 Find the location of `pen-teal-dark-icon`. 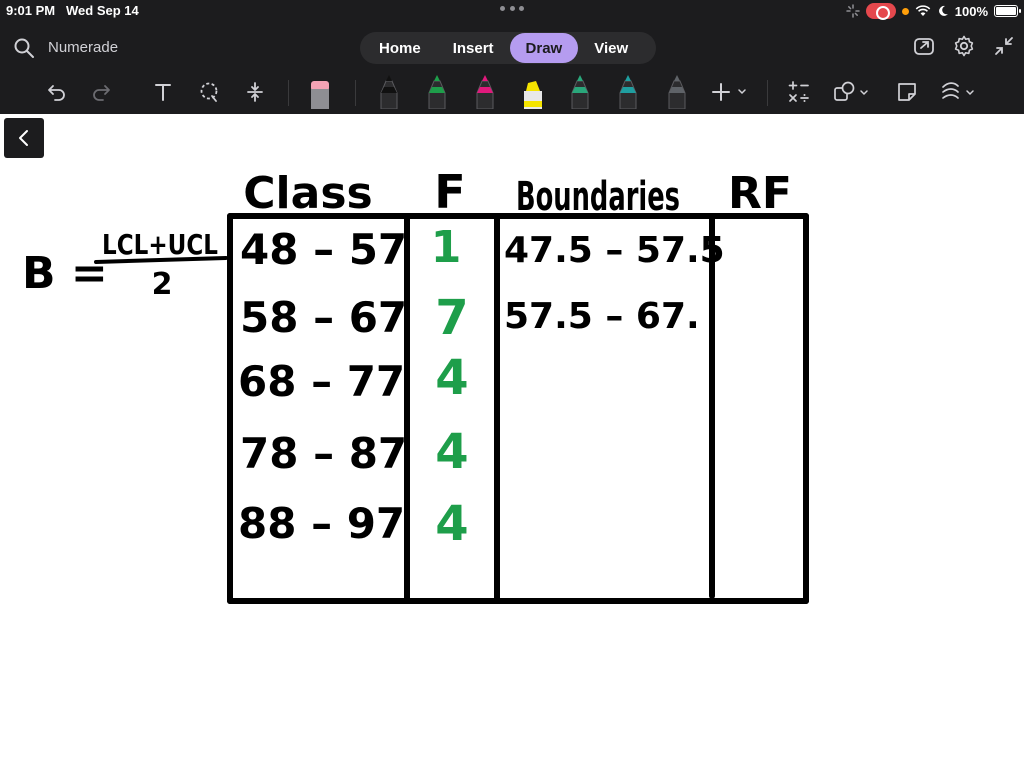

pen-teal-dark-icon is located at coordinates (628, 92).